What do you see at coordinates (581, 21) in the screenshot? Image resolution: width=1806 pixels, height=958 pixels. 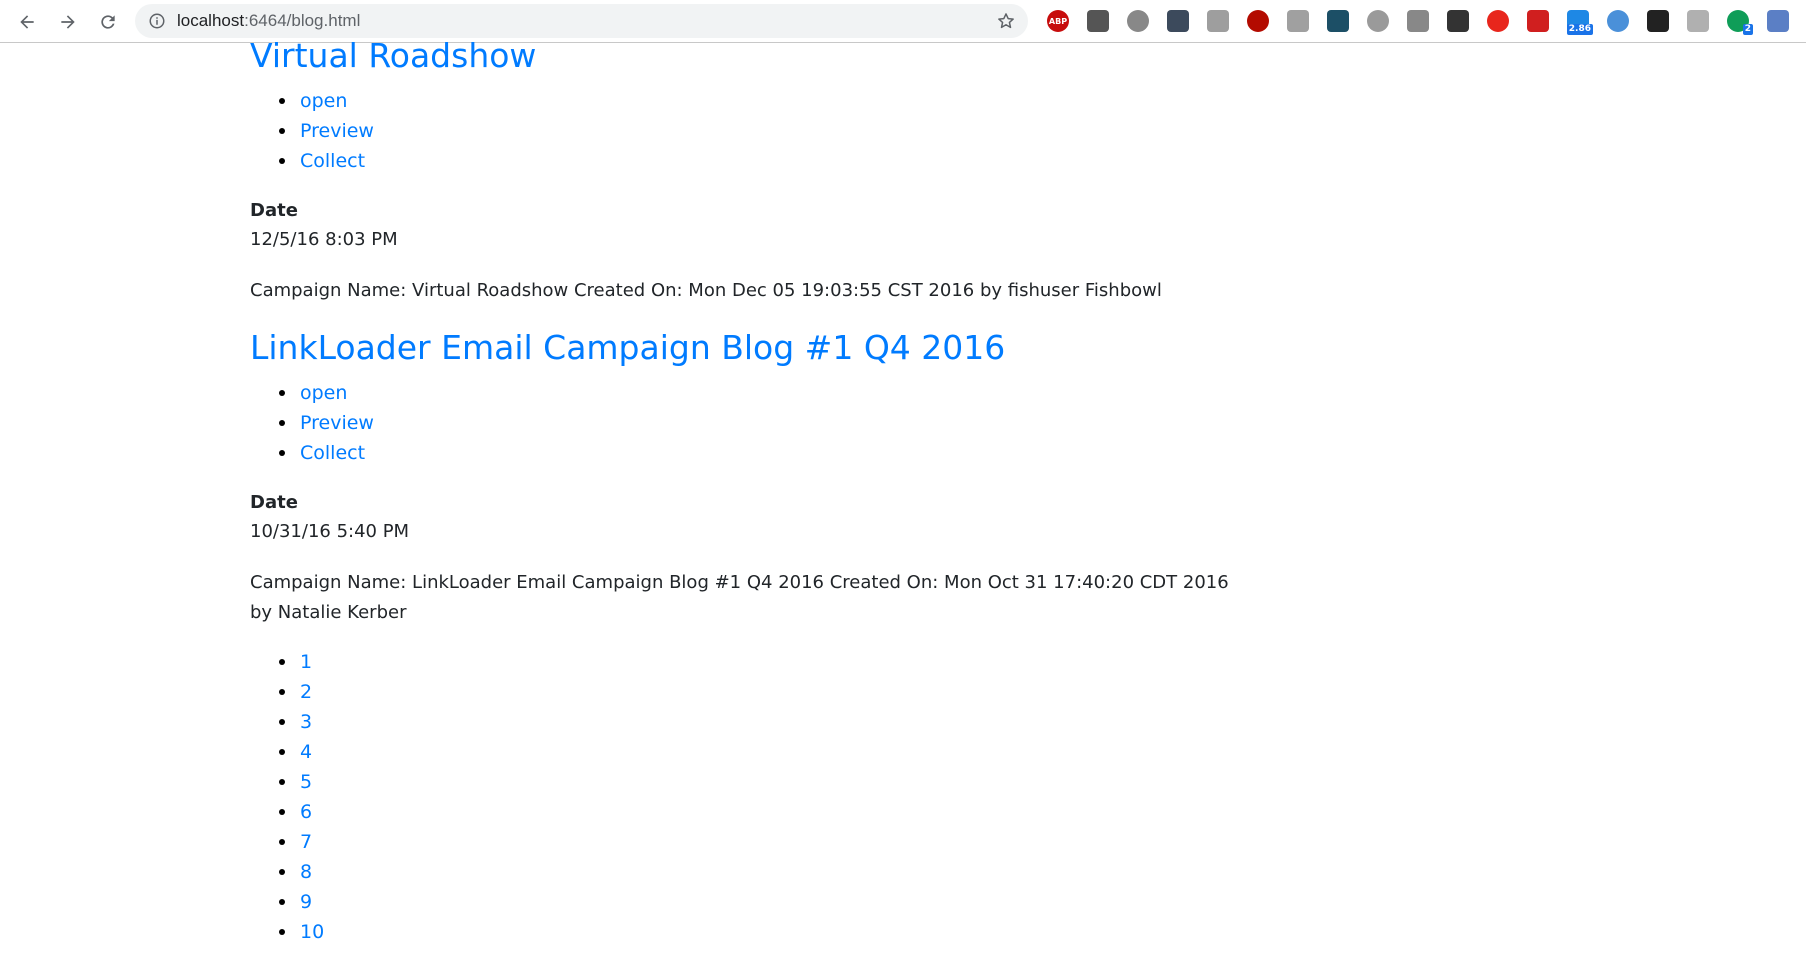 I see `address-bar: localhost:6464/blog.html` at bounding box center [581, 21].